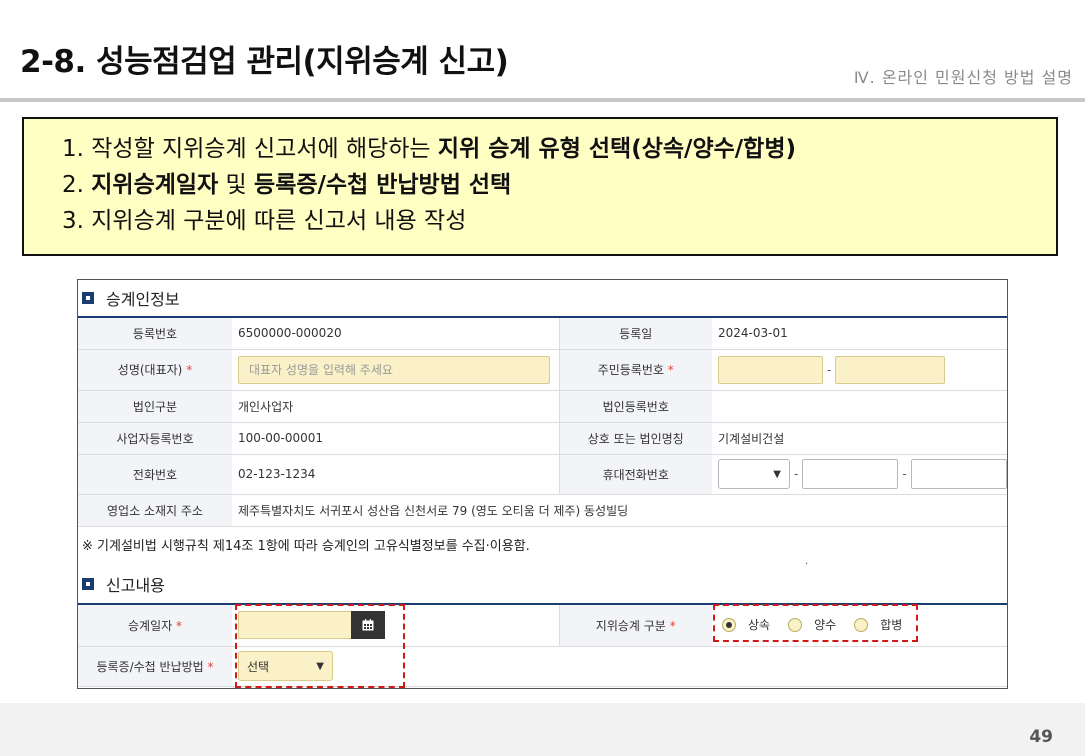 The width and height of the screenshot is (1085, 756). Describe the element at coordinates (616, 149) in the screenshot. I see `instruction-bold: 지위 승계 유형 선택(상속/양수/합병)` at that location.